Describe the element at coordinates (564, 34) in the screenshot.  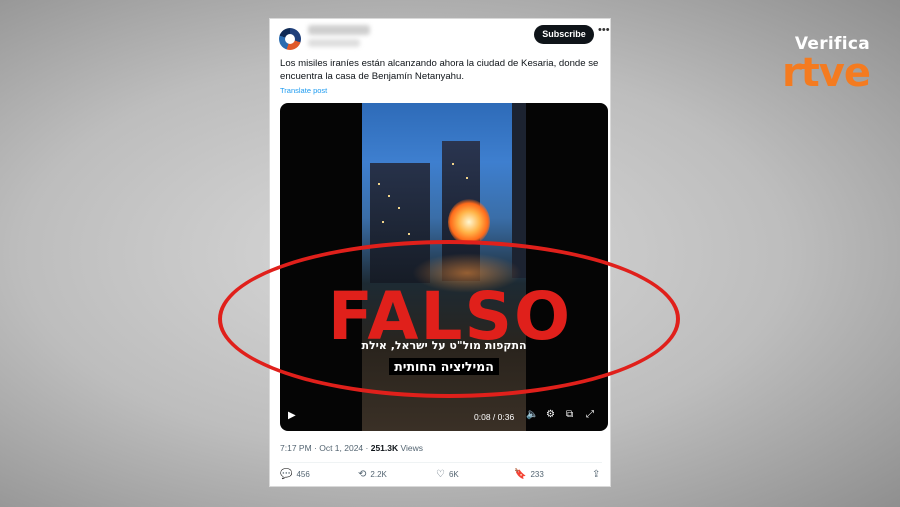
I see `subscribe-button: Subscribe` at that location.